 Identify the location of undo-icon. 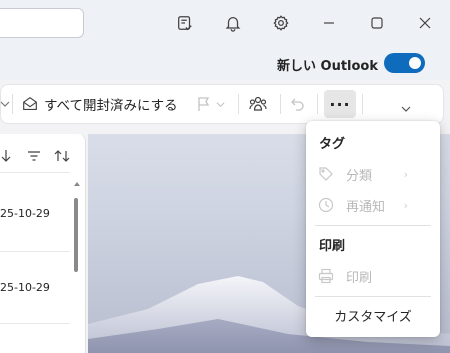
(298, 104).